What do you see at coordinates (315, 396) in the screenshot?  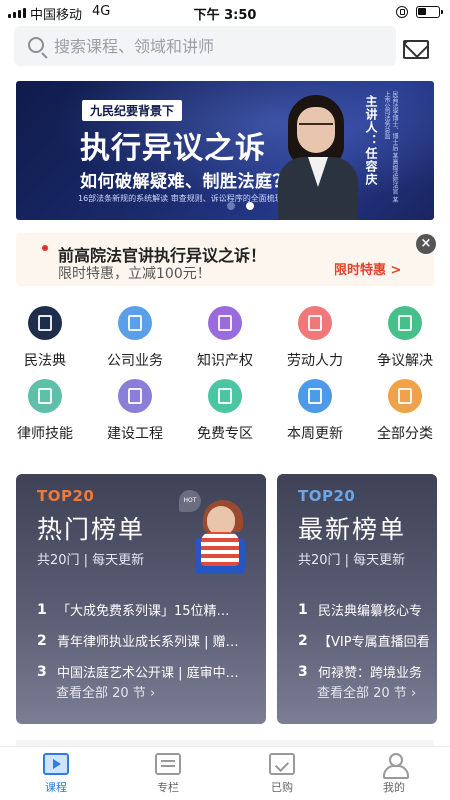 I see `clock-icon` at bounding box center [315, 396].